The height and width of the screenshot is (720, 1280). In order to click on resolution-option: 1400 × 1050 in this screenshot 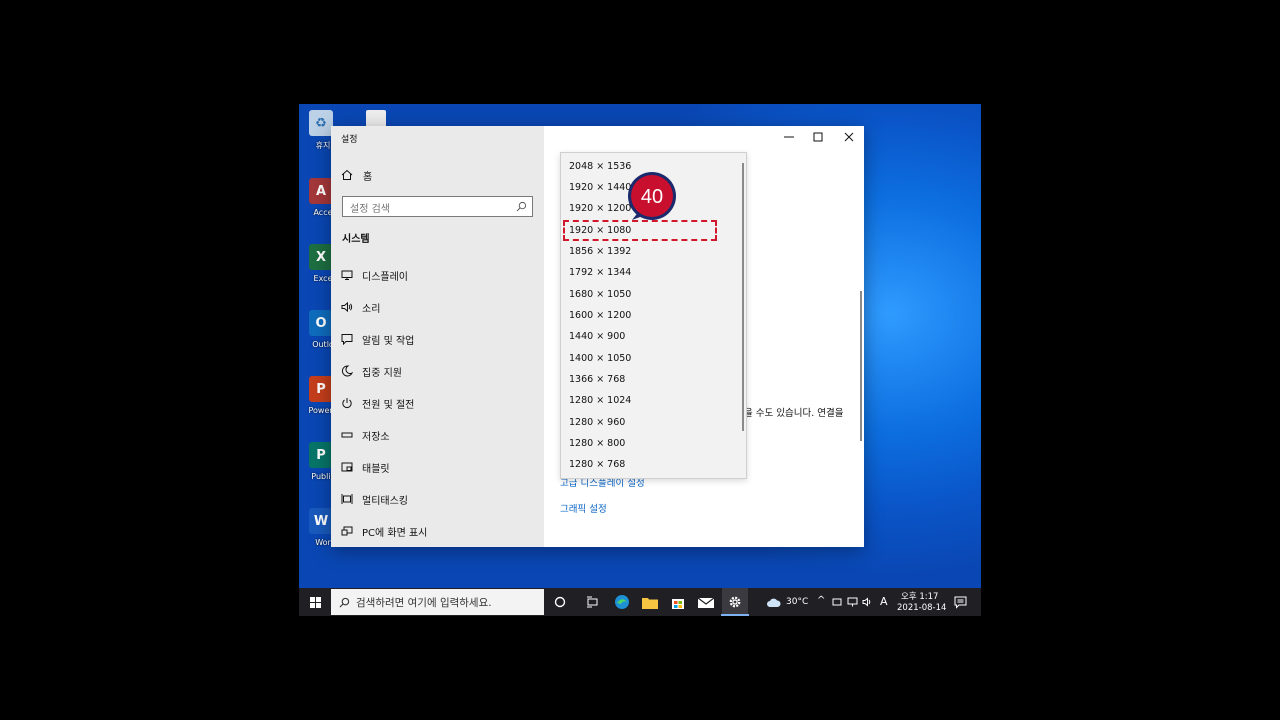, I will do `click(600, 359)`.